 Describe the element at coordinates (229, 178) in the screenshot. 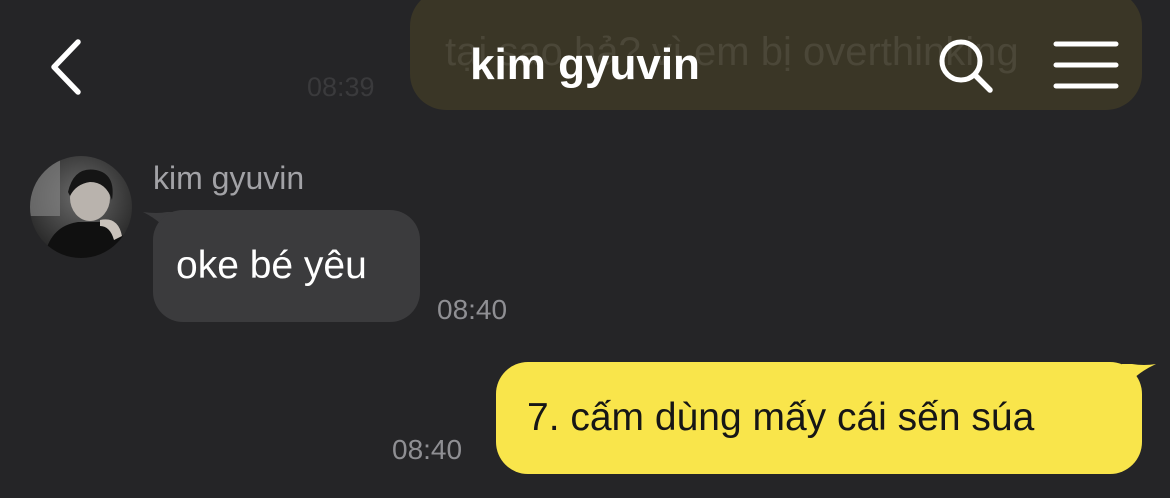

I see `sender-name: kim gyuvin` at that location.